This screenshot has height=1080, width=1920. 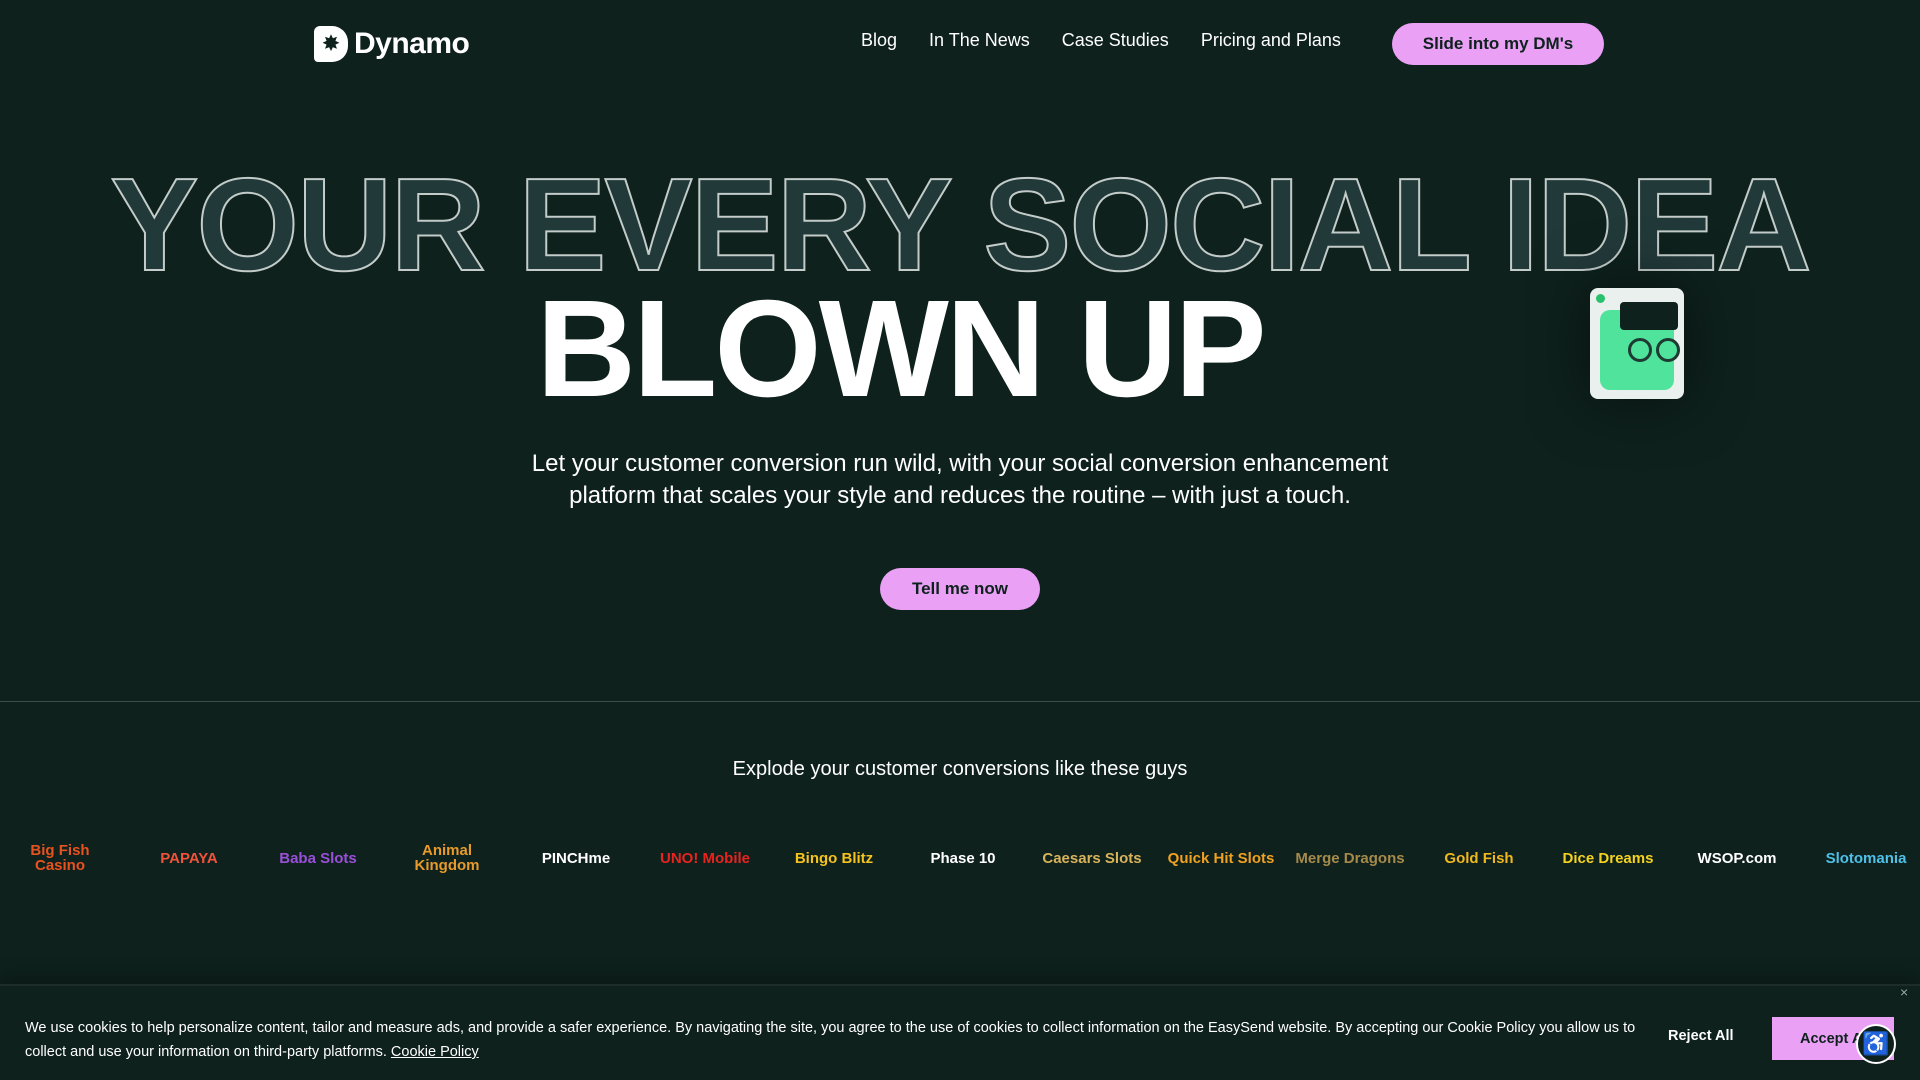 I want to click on mascot-illustration, so click(x=1637, y=343).